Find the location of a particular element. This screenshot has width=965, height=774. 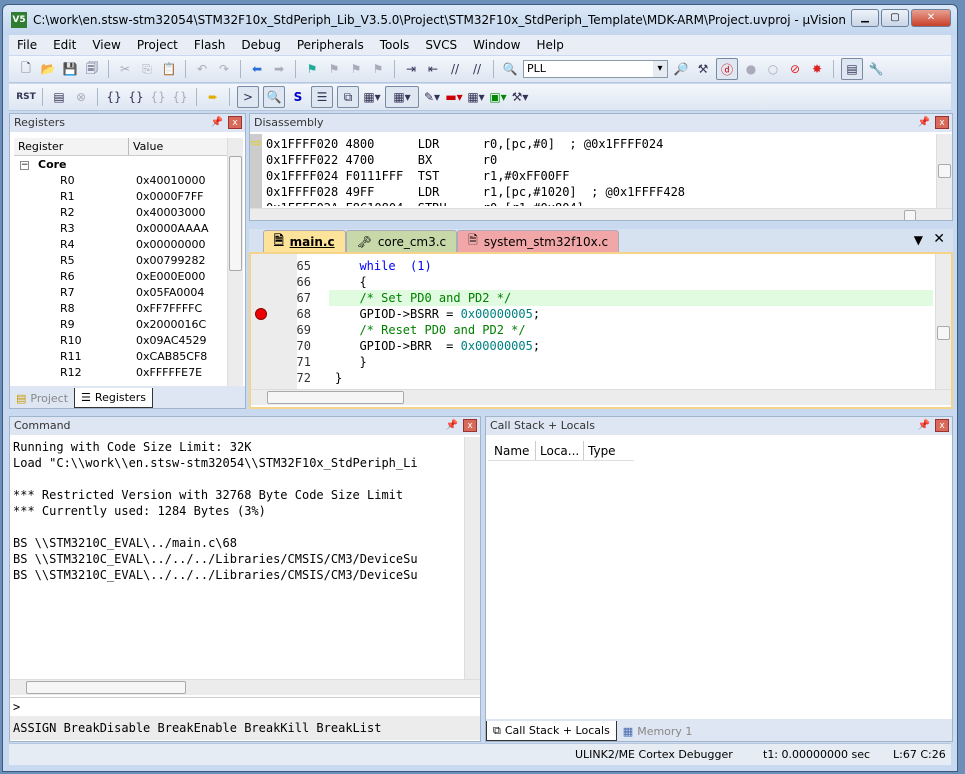

enable-breakpoint-icon: ○ is located at coordinates (773, 69).